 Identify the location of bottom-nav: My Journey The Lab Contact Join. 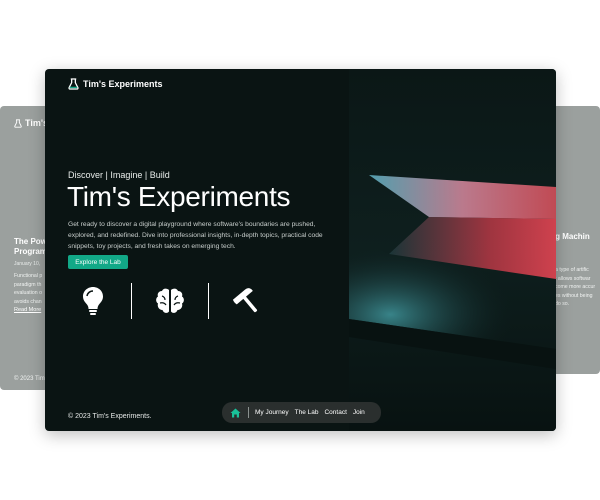
(301, 412).